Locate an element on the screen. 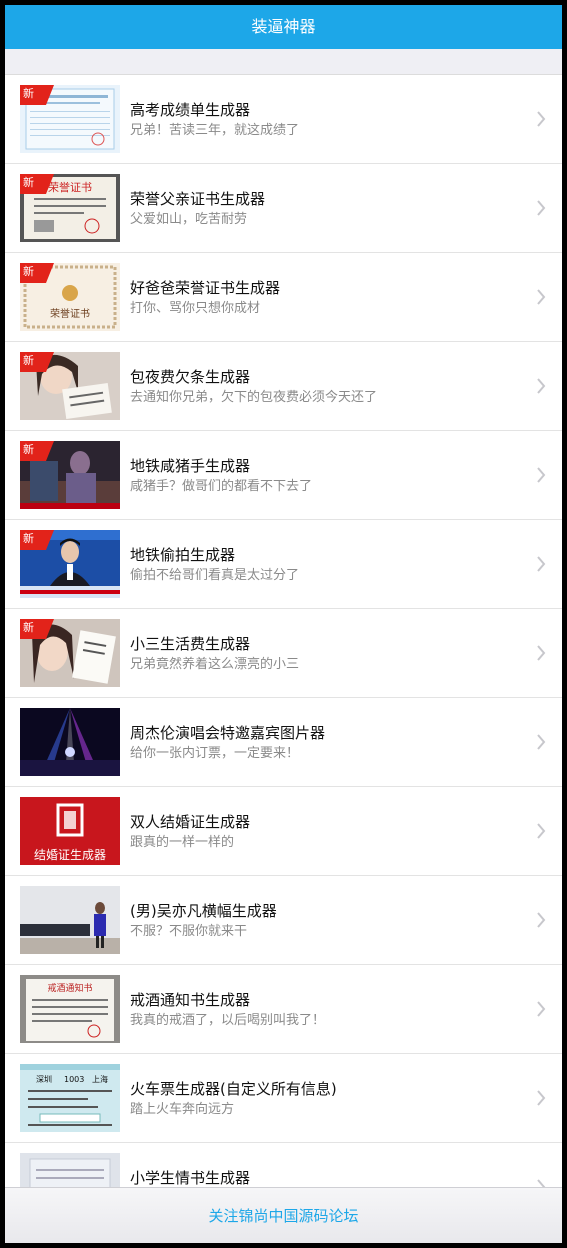  footer-link: 关注锦尚中国源码论坛 is located at coordinates (283, 1216).